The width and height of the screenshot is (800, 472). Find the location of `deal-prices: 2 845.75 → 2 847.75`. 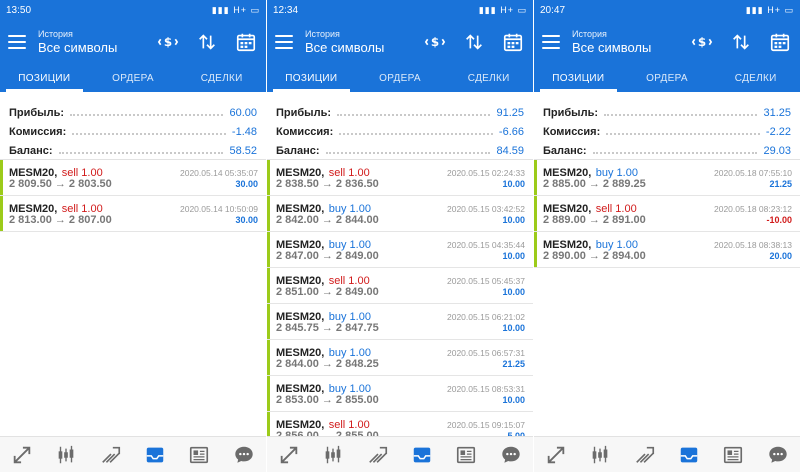

deal-prices: 2 845.75 → 2 847.75 is located at coordinates (327, 328).